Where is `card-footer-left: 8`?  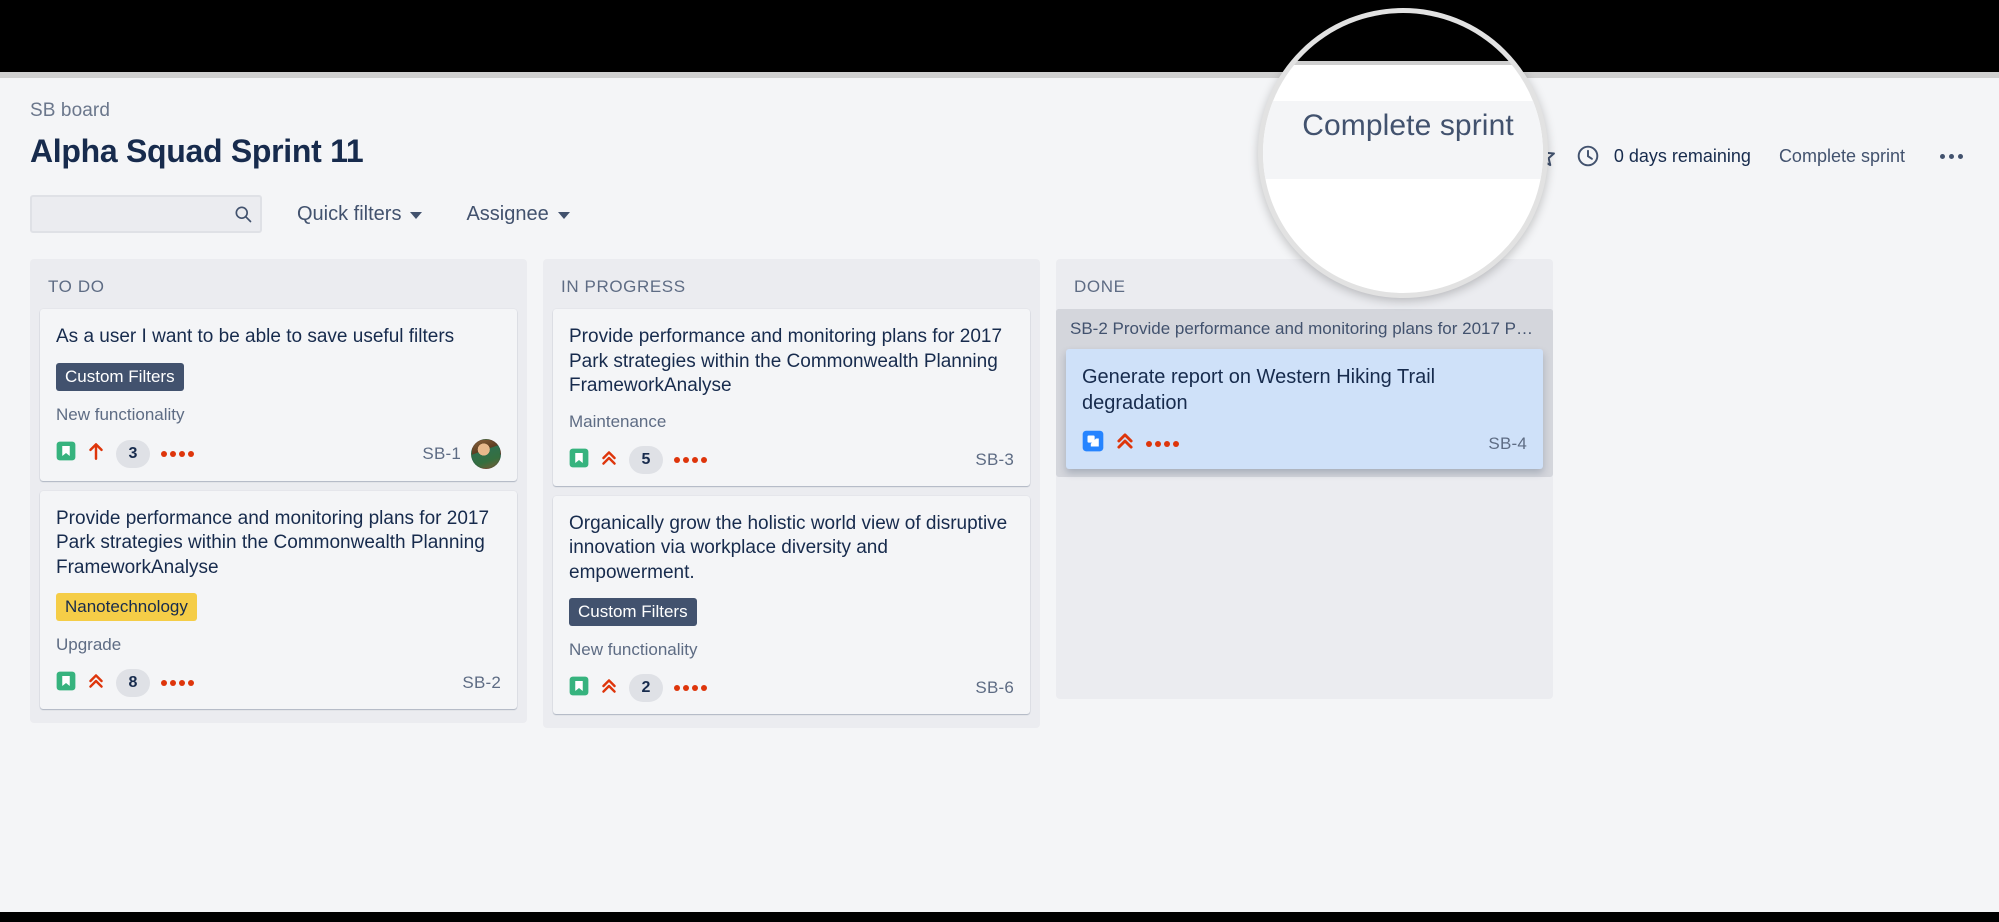 card-footer-left: 8 is located at coordinates (125, 683).